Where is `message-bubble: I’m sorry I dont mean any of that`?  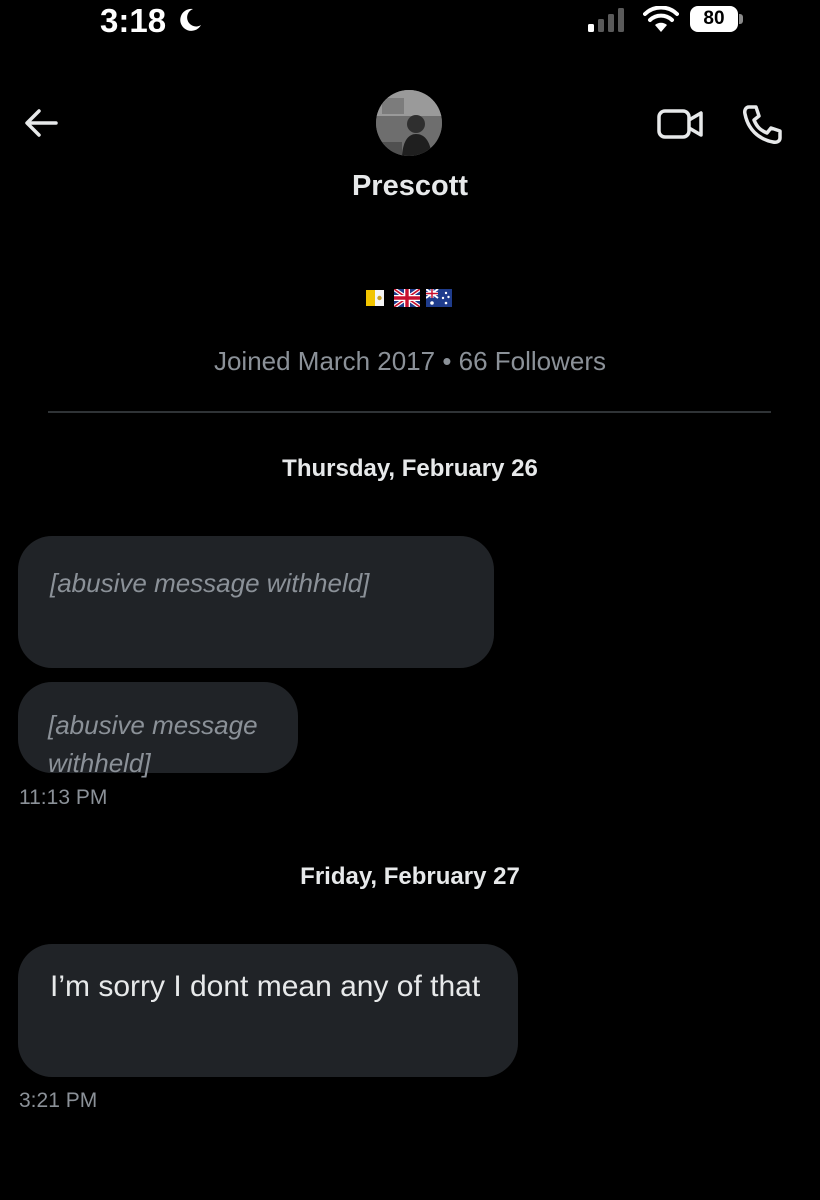 message-bubble: I’m sorry I dont mean any of that is located at coordinates (268, 1010).